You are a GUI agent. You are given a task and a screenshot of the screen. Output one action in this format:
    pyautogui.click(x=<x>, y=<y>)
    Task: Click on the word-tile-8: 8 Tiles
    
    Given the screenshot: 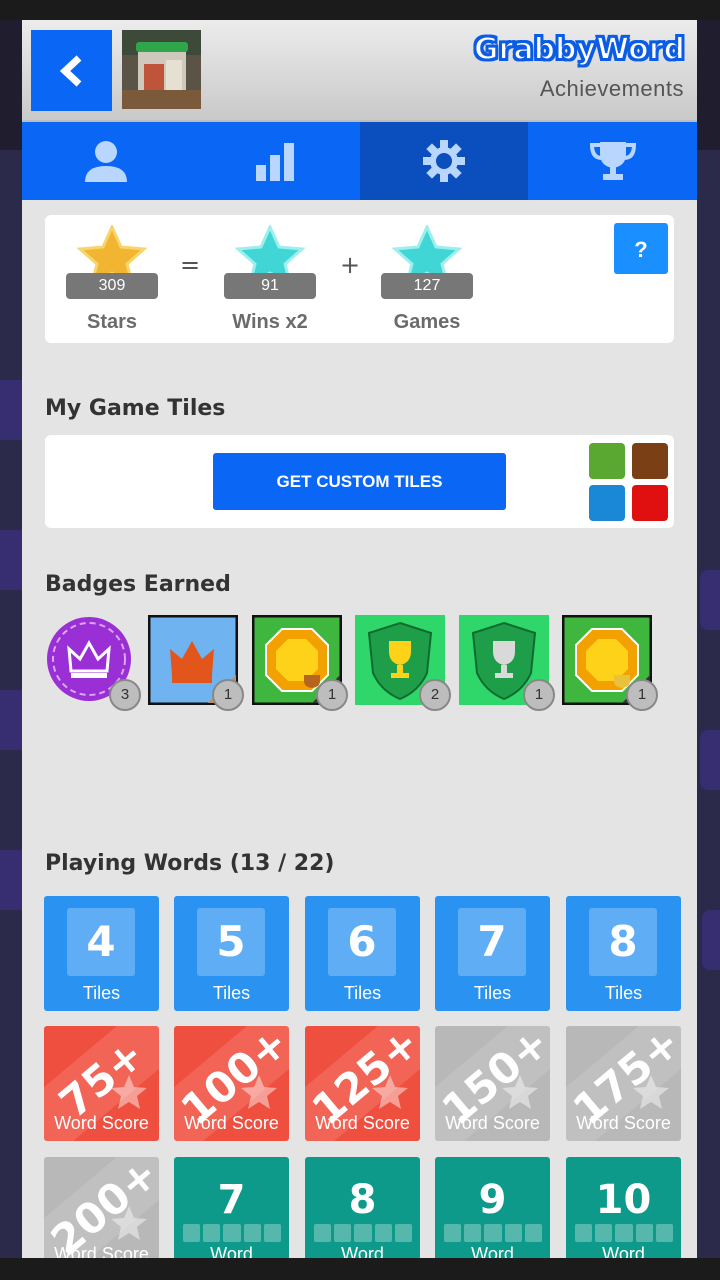 What is the action you would take?
    pyautogui.click(x=623, y=953)
    